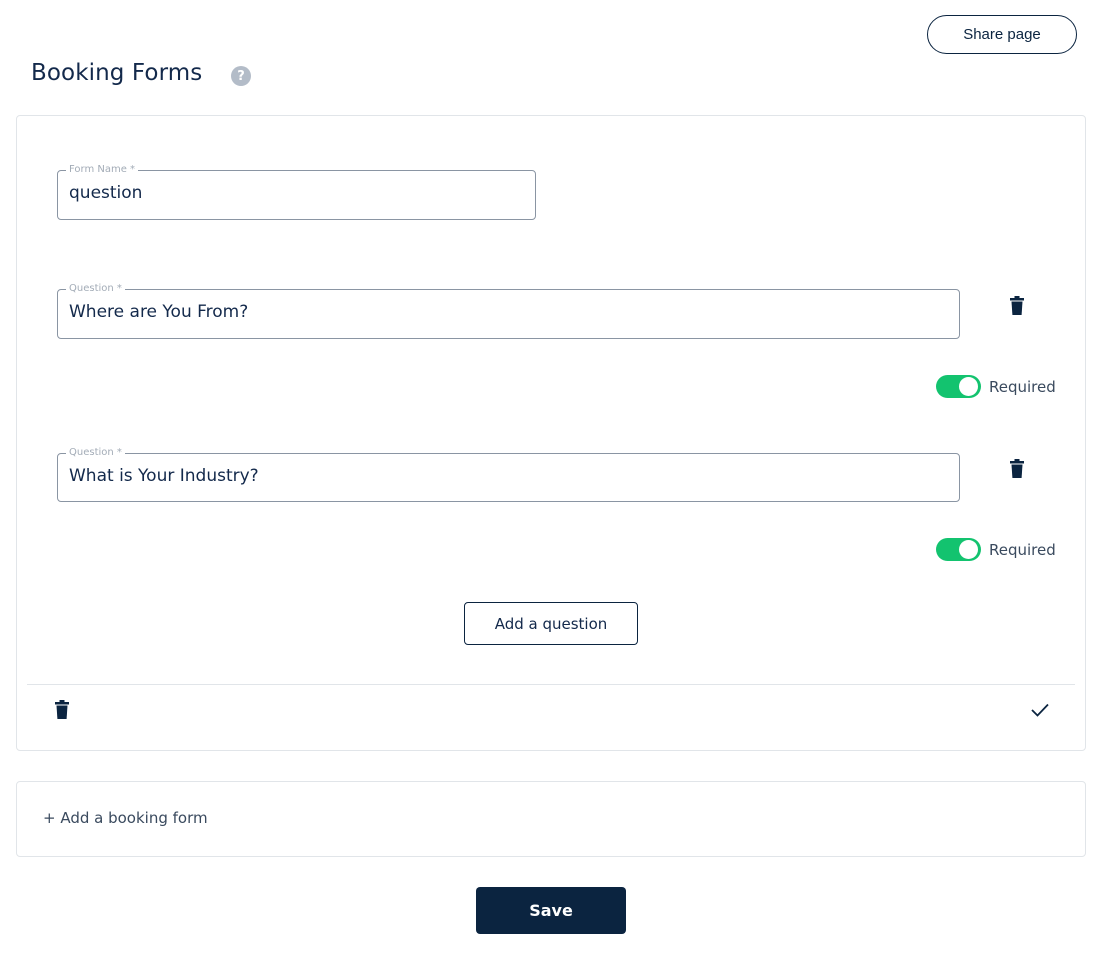 This screenshot has height=953, width=1098. Describe the element at coordinates (1017, 306) in the screenshot. I see `delete-question-1-trash-icon` at that location.